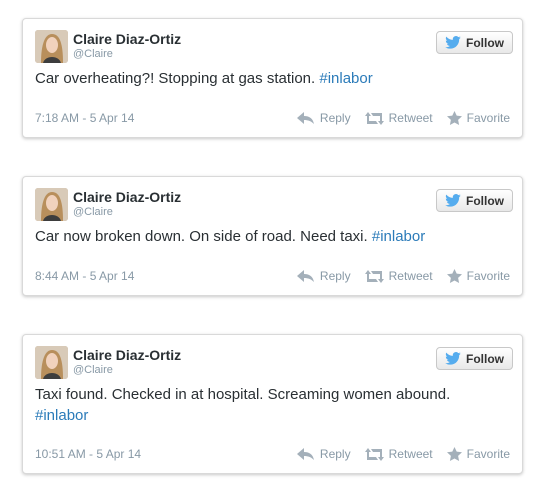 The height and width of the screenshot is (492, 541). Describe the element at coordinates (159, 454) in the screenshot. I see `timestamp: 10:51 AM - 5 Apr 14` at that location.